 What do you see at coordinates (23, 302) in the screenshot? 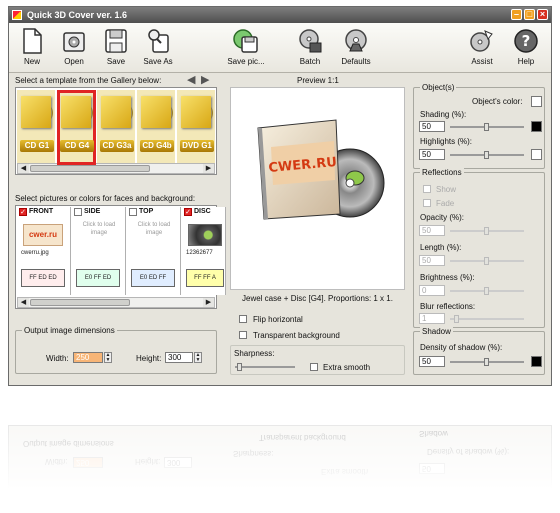
I see `faces-scroll-left-icon: ◀` at bounding box center [23, 302].